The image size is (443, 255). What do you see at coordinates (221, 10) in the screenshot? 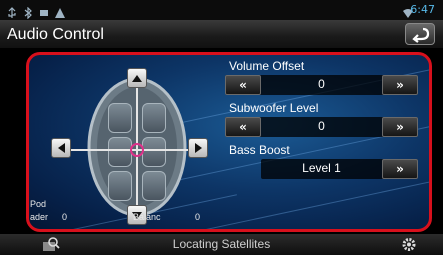
I see `status-bar: 6:47` at bounding box center [221, 10].